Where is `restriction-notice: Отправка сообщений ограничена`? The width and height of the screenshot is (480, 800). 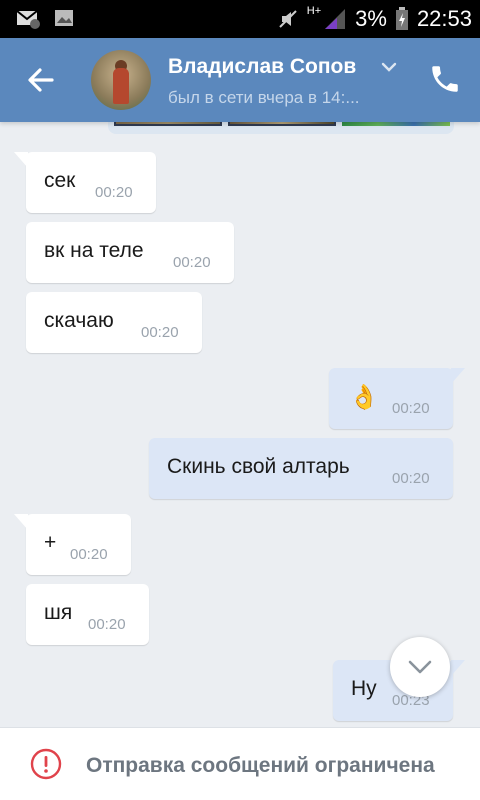
restriction-notice: Отправка сообщений ограничена is located at coordinates (260, 765).